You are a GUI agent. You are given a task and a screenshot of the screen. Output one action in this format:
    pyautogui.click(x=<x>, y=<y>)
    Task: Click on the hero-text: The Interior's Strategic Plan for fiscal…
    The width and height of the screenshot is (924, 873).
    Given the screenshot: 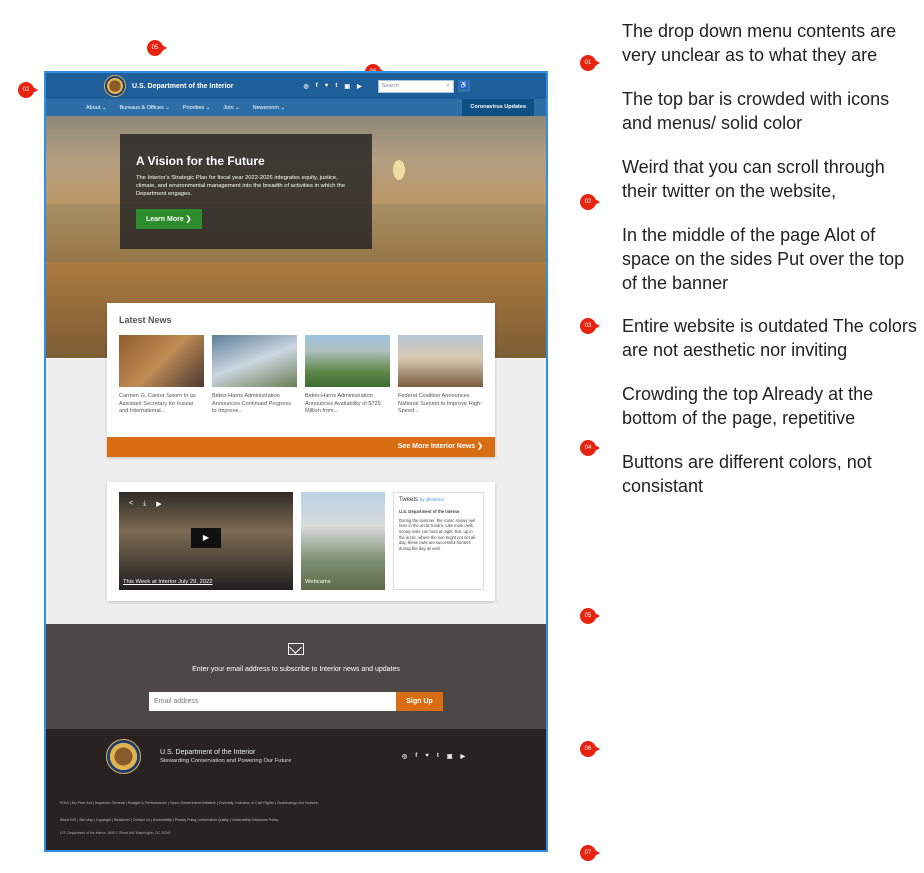 What is the action you would take?
    pyautogui.click(x=241, y=186)
    